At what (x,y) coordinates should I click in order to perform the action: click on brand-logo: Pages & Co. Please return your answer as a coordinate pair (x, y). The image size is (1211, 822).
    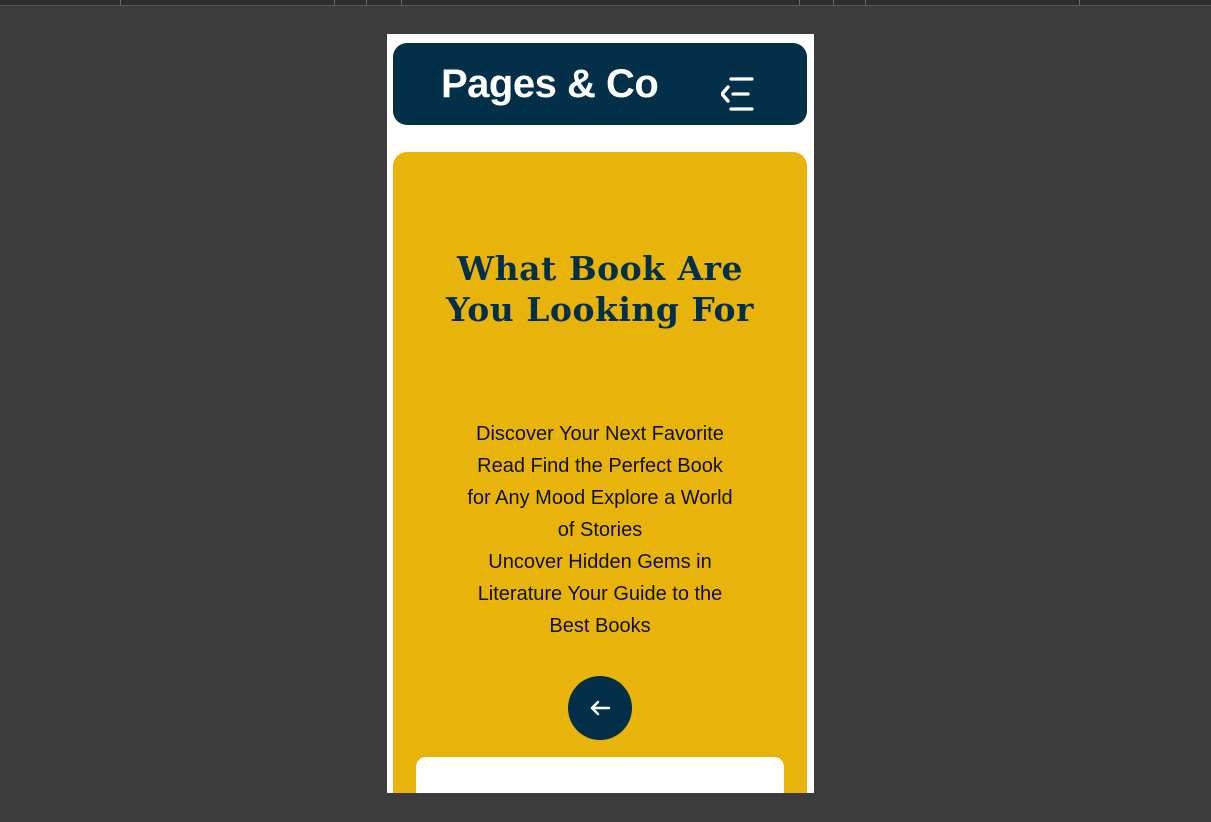
    Looking at the image, I should click on (550, 84).